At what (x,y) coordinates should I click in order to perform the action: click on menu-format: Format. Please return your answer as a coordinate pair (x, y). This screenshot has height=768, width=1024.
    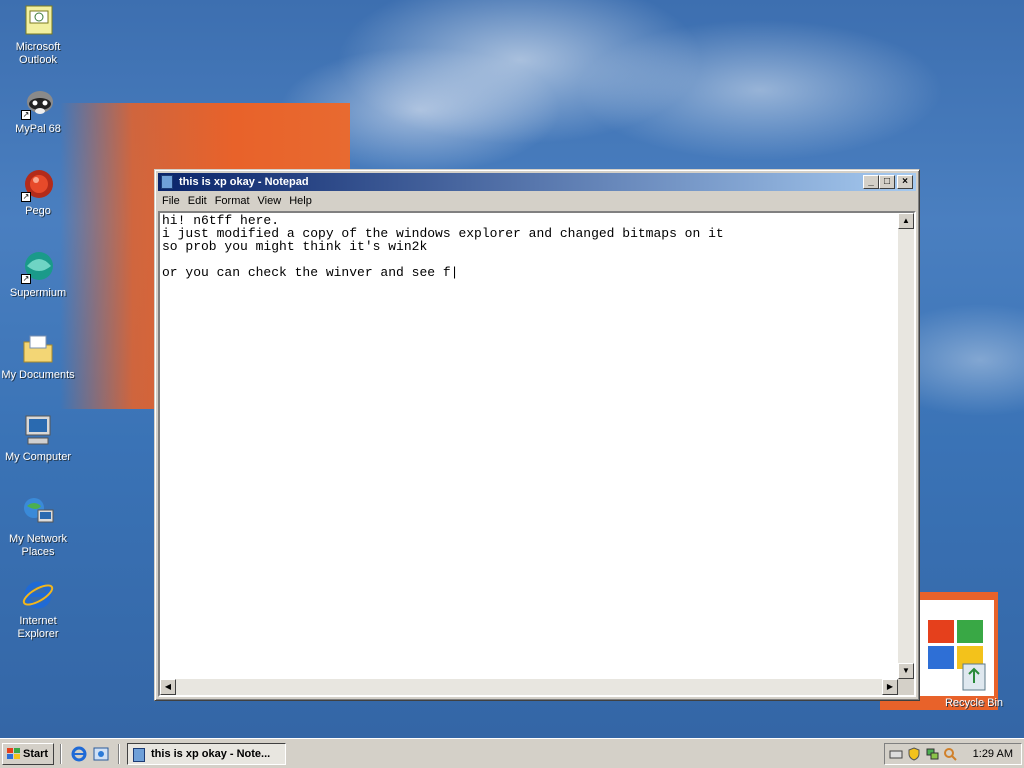
    Looking at the image, I should click on (232, 201).